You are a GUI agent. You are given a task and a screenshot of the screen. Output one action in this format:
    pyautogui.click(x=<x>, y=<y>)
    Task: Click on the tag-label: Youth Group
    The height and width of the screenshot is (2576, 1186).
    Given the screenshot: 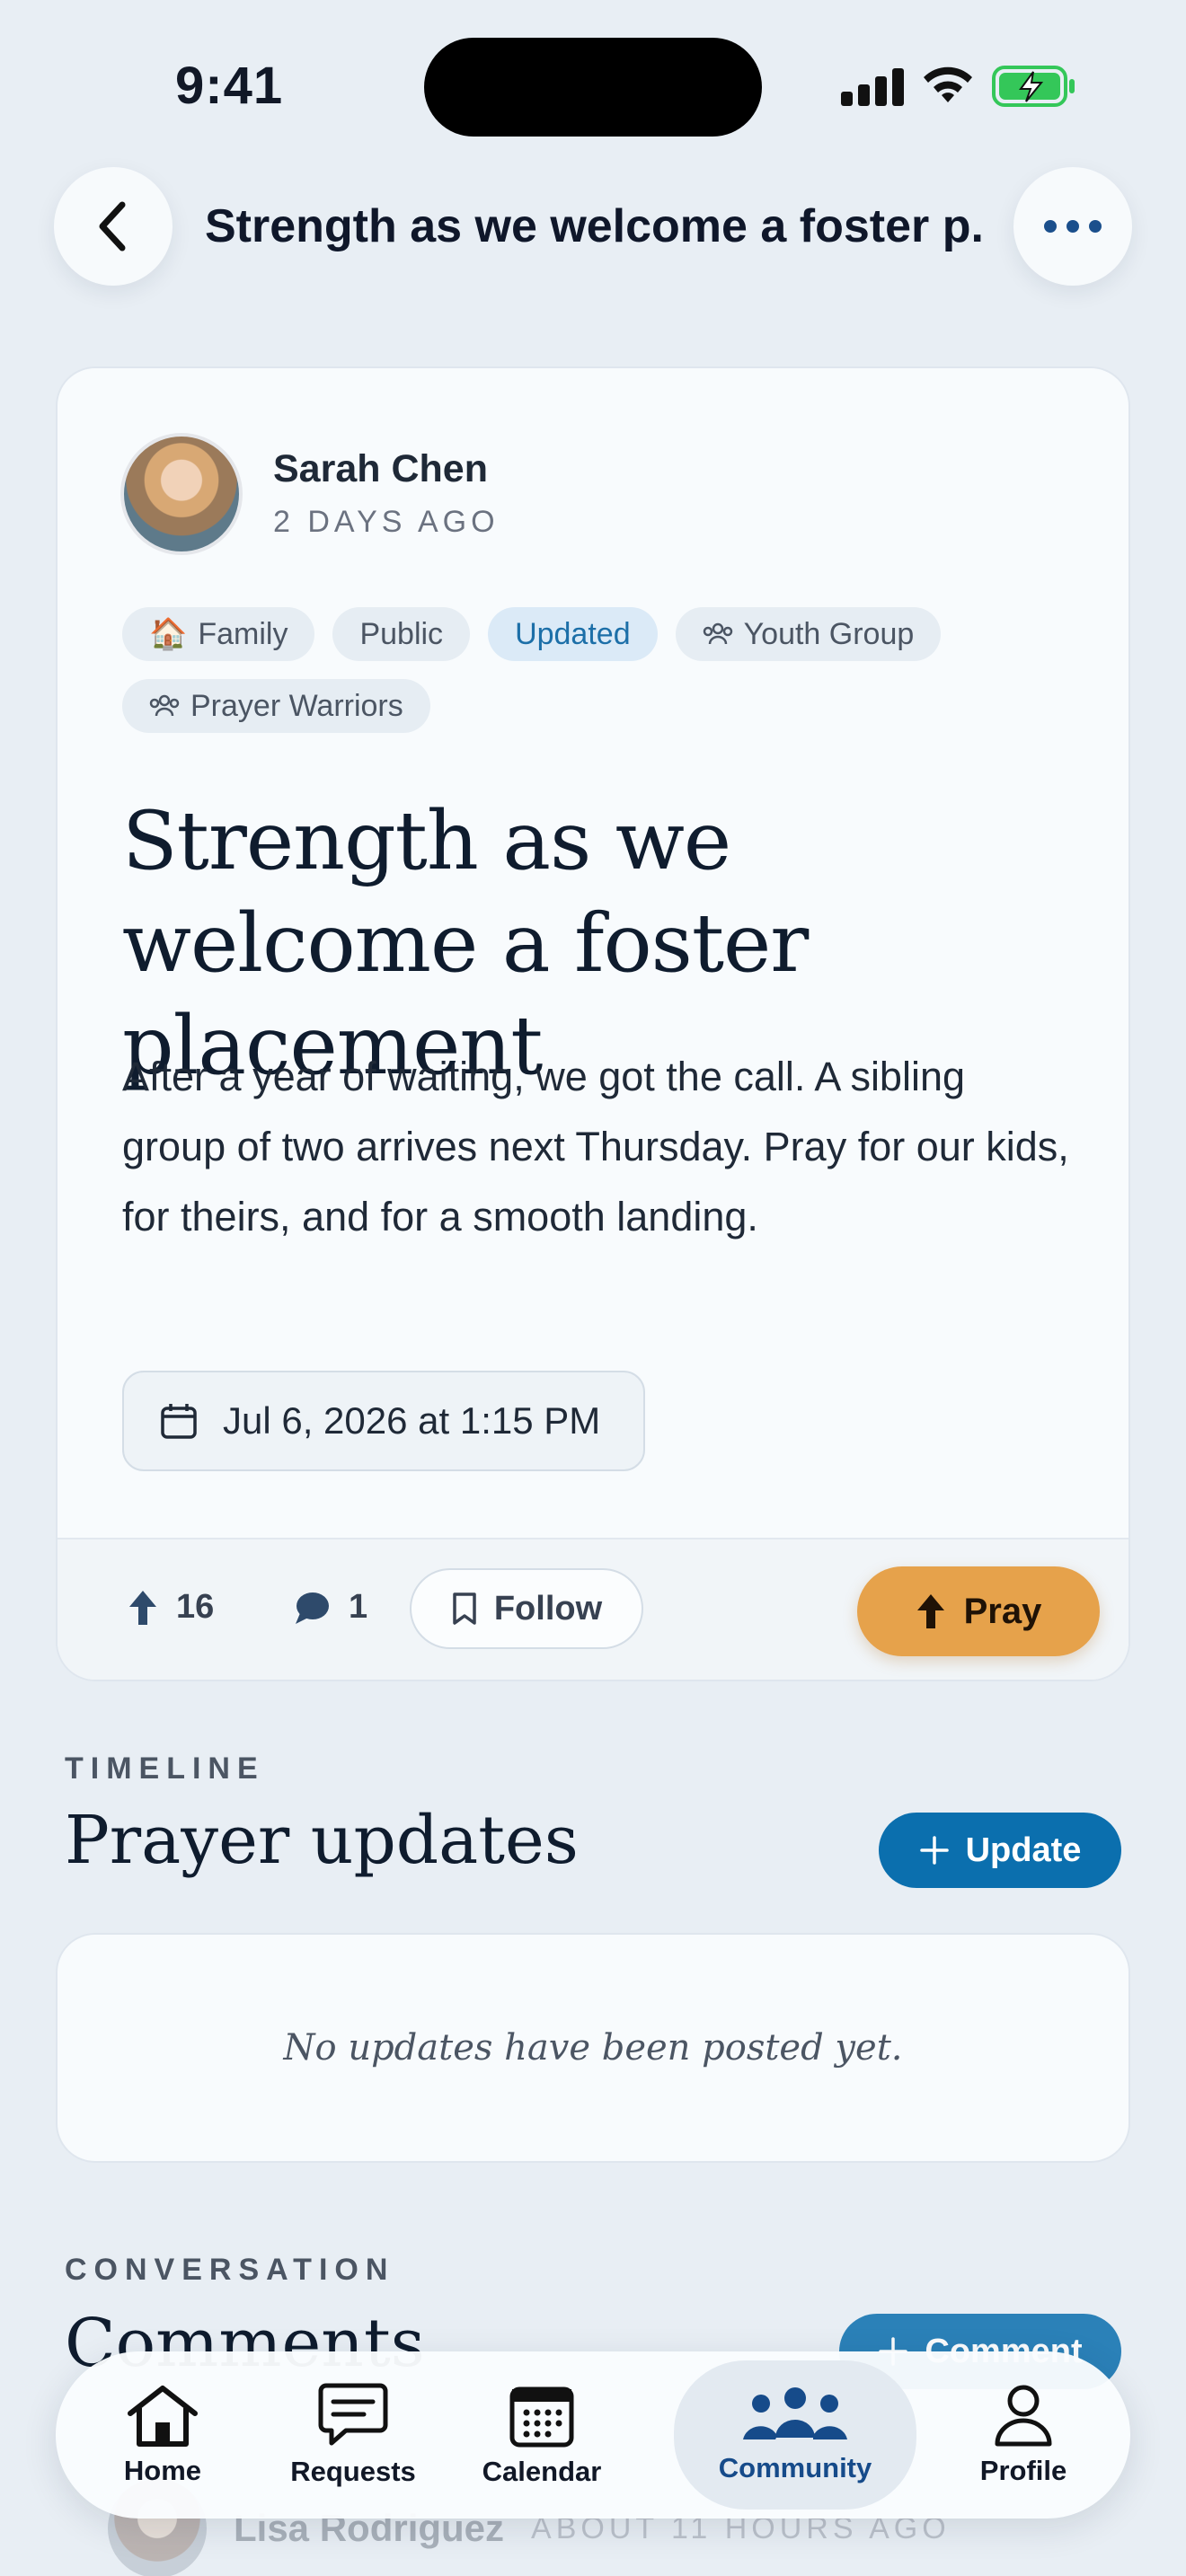 What is the action you would take?
    pyautogui.click(x=829, y=633)
    